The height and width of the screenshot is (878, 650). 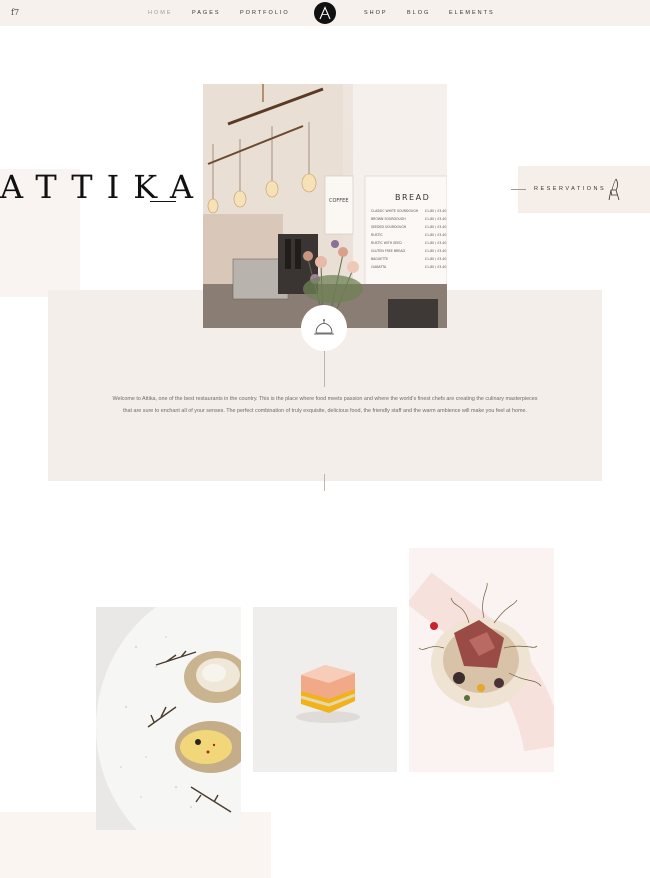 What do you see at coordinates (168, 718) in the screenshot?
I see `food-image-oysters` at bounding box center [168, 718].